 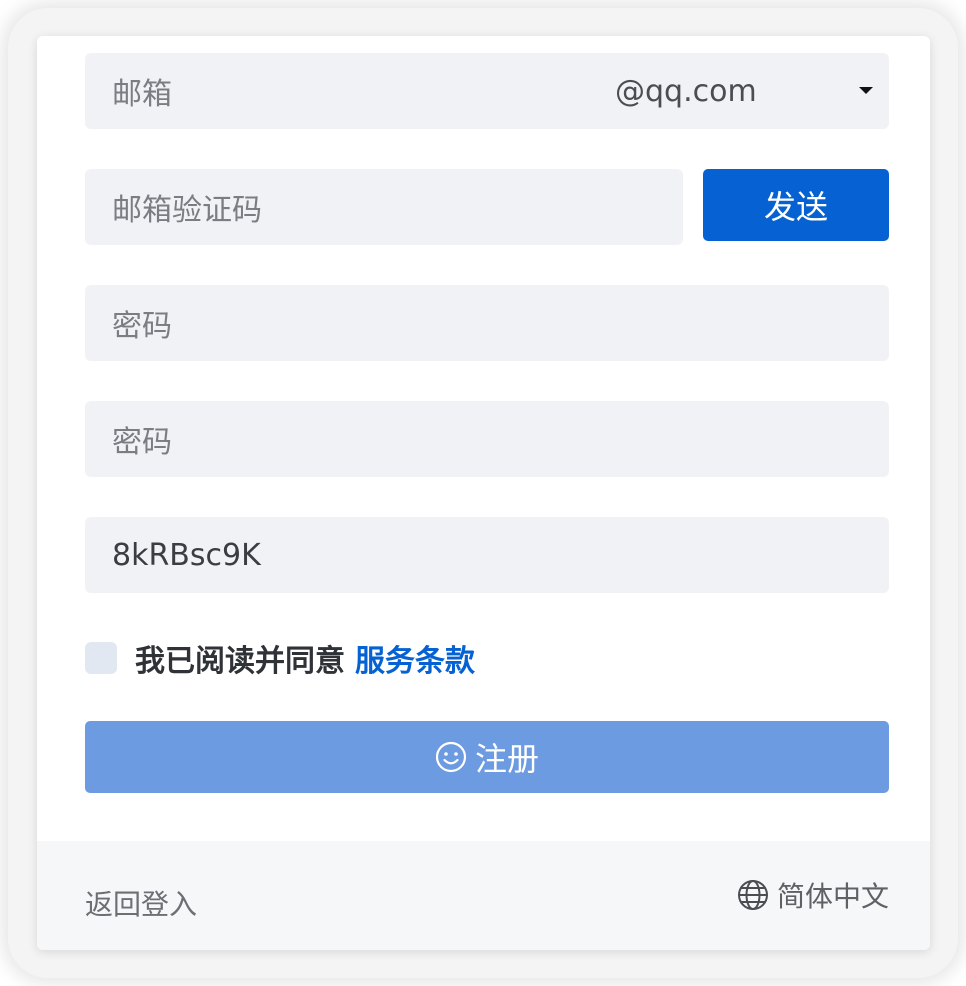 I want to click on send-code-label: 发送, so click(x=795, y=207).